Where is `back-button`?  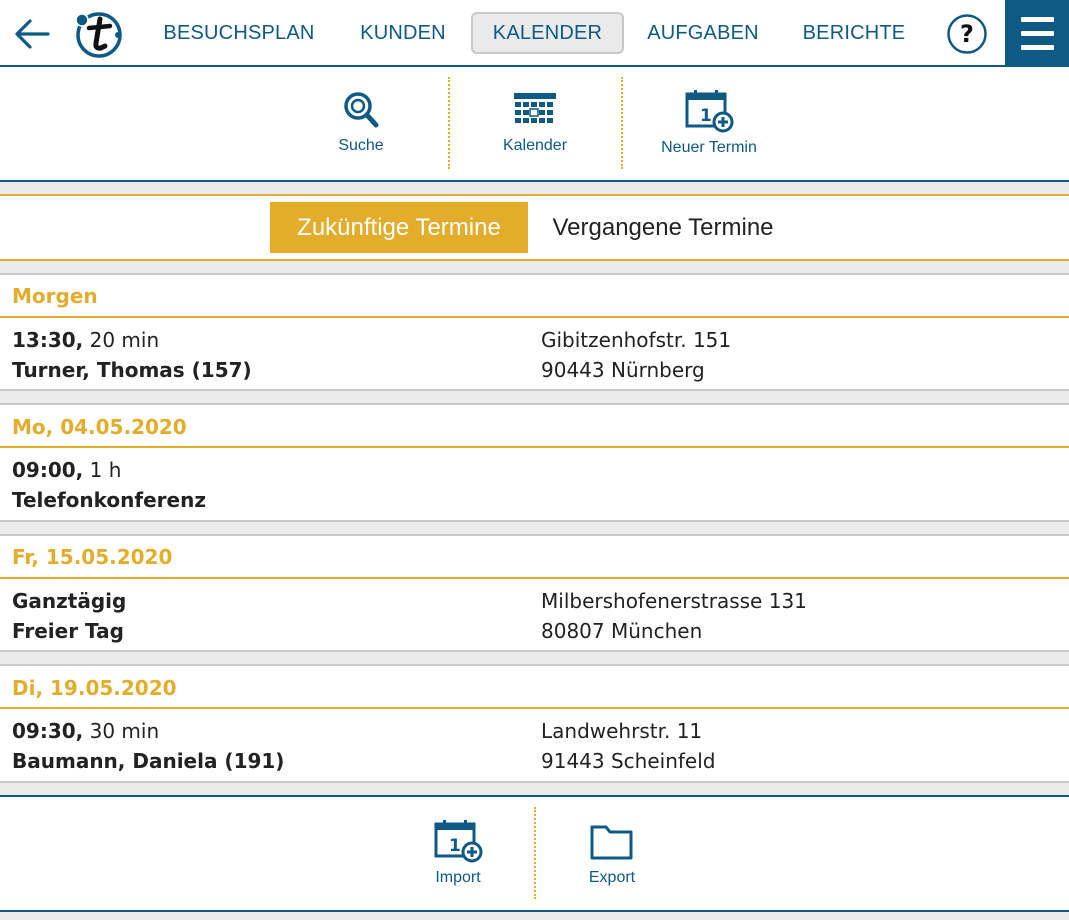
back-button is located at coordinates (32, 34).